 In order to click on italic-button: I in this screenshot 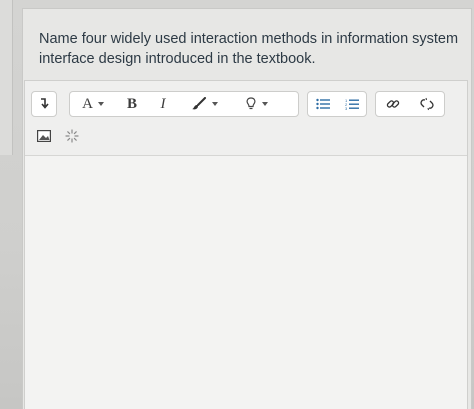, I will do `click(163, 104)`.